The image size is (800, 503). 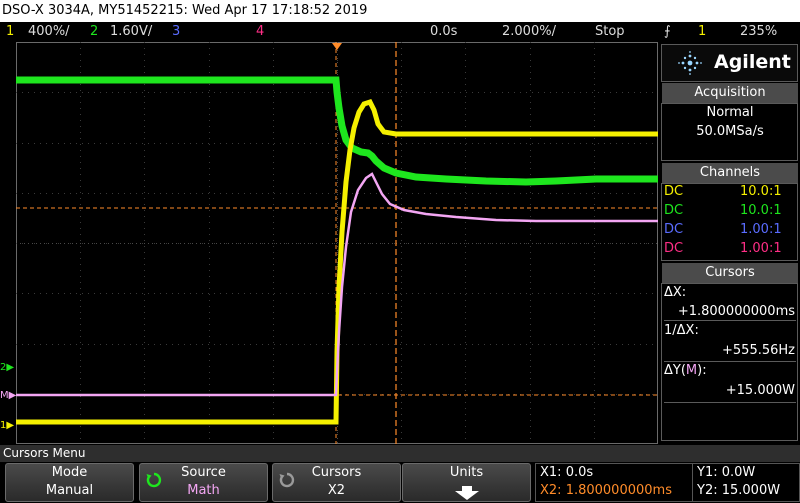 I want to click on cursors-softkey: Cursors X2, so click(x=336, y=482).